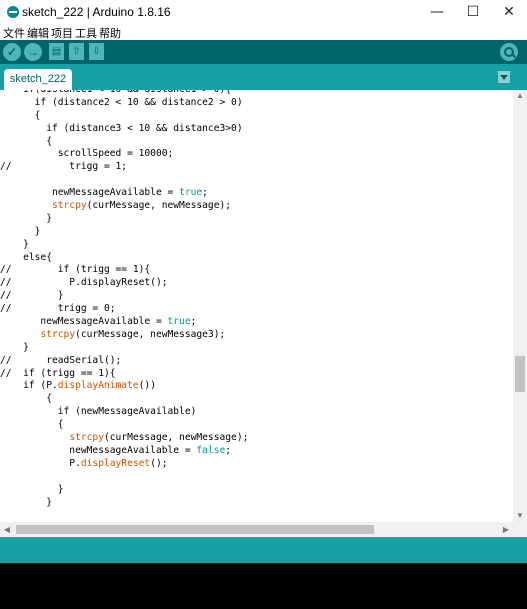 The width and height of the screenshot is (527, 609). I want to click on new-sketch-button: ▤, so click(56, 51).